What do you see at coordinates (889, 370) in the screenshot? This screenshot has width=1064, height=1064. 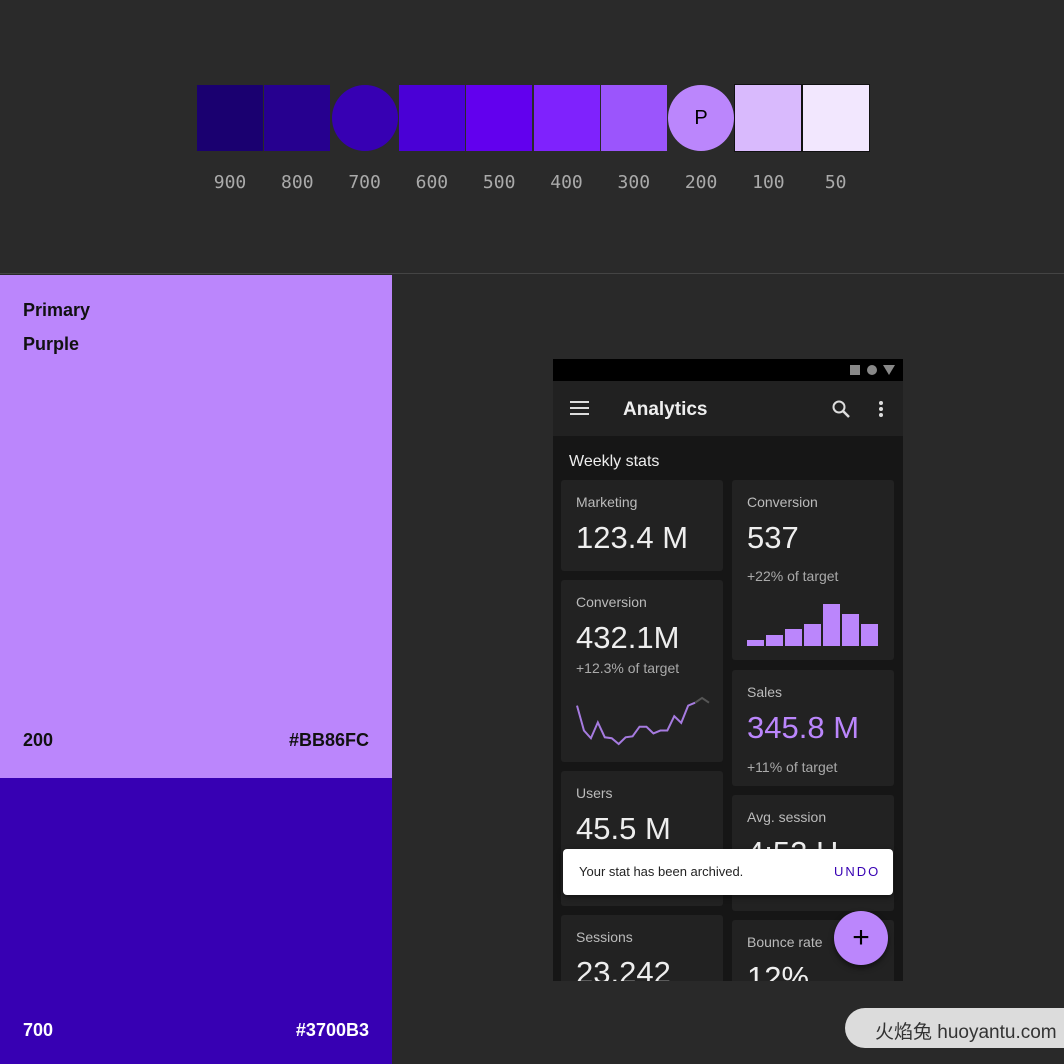 I see `triangle-icon` at bounding box center [889, 370].